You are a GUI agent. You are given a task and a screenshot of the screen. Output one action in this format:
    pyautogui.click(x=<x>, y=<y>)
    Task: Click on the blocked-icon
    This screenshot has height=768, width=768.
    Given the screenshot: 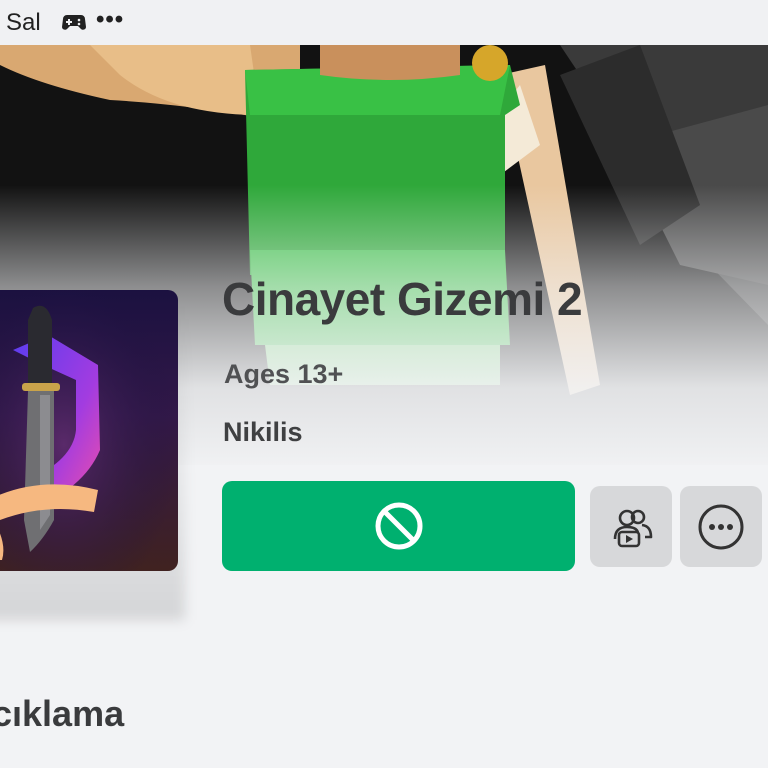 What is the action you would take?
    pyautogui.click(x=398, y=526)
    